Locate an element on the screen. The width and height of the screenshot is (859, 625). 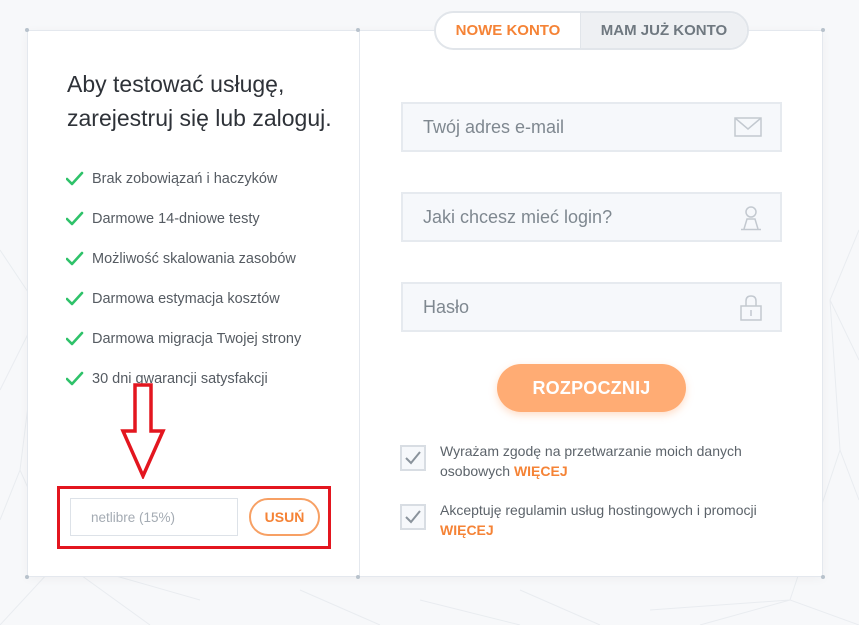
terms-checkbox is located at coordinates (413, 517).